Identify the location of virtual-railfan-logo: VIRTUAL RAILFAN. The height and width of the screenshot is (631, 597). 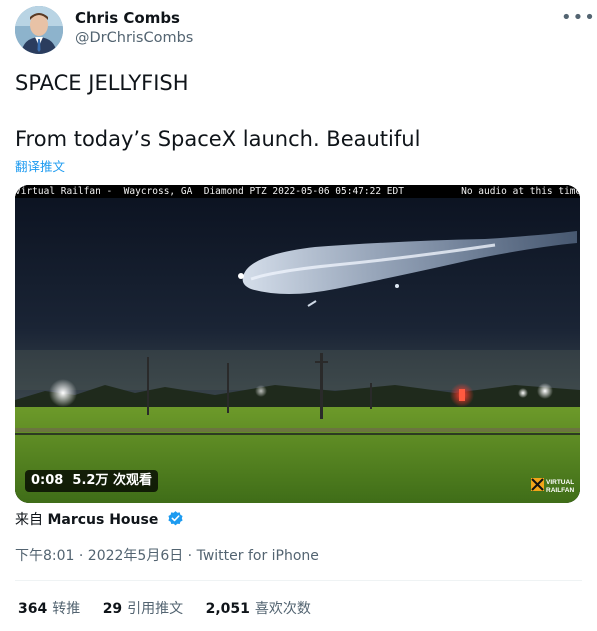
(552, 485).